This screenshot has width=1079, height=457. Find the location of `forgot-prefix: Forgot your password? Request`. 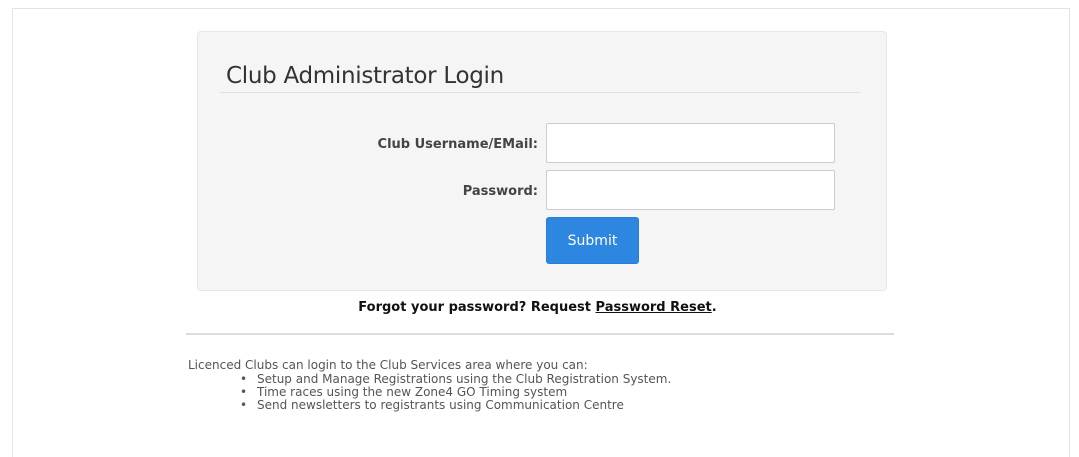

forgot-prefix: Forgot your password? Request is located at coordinates (477, 307).